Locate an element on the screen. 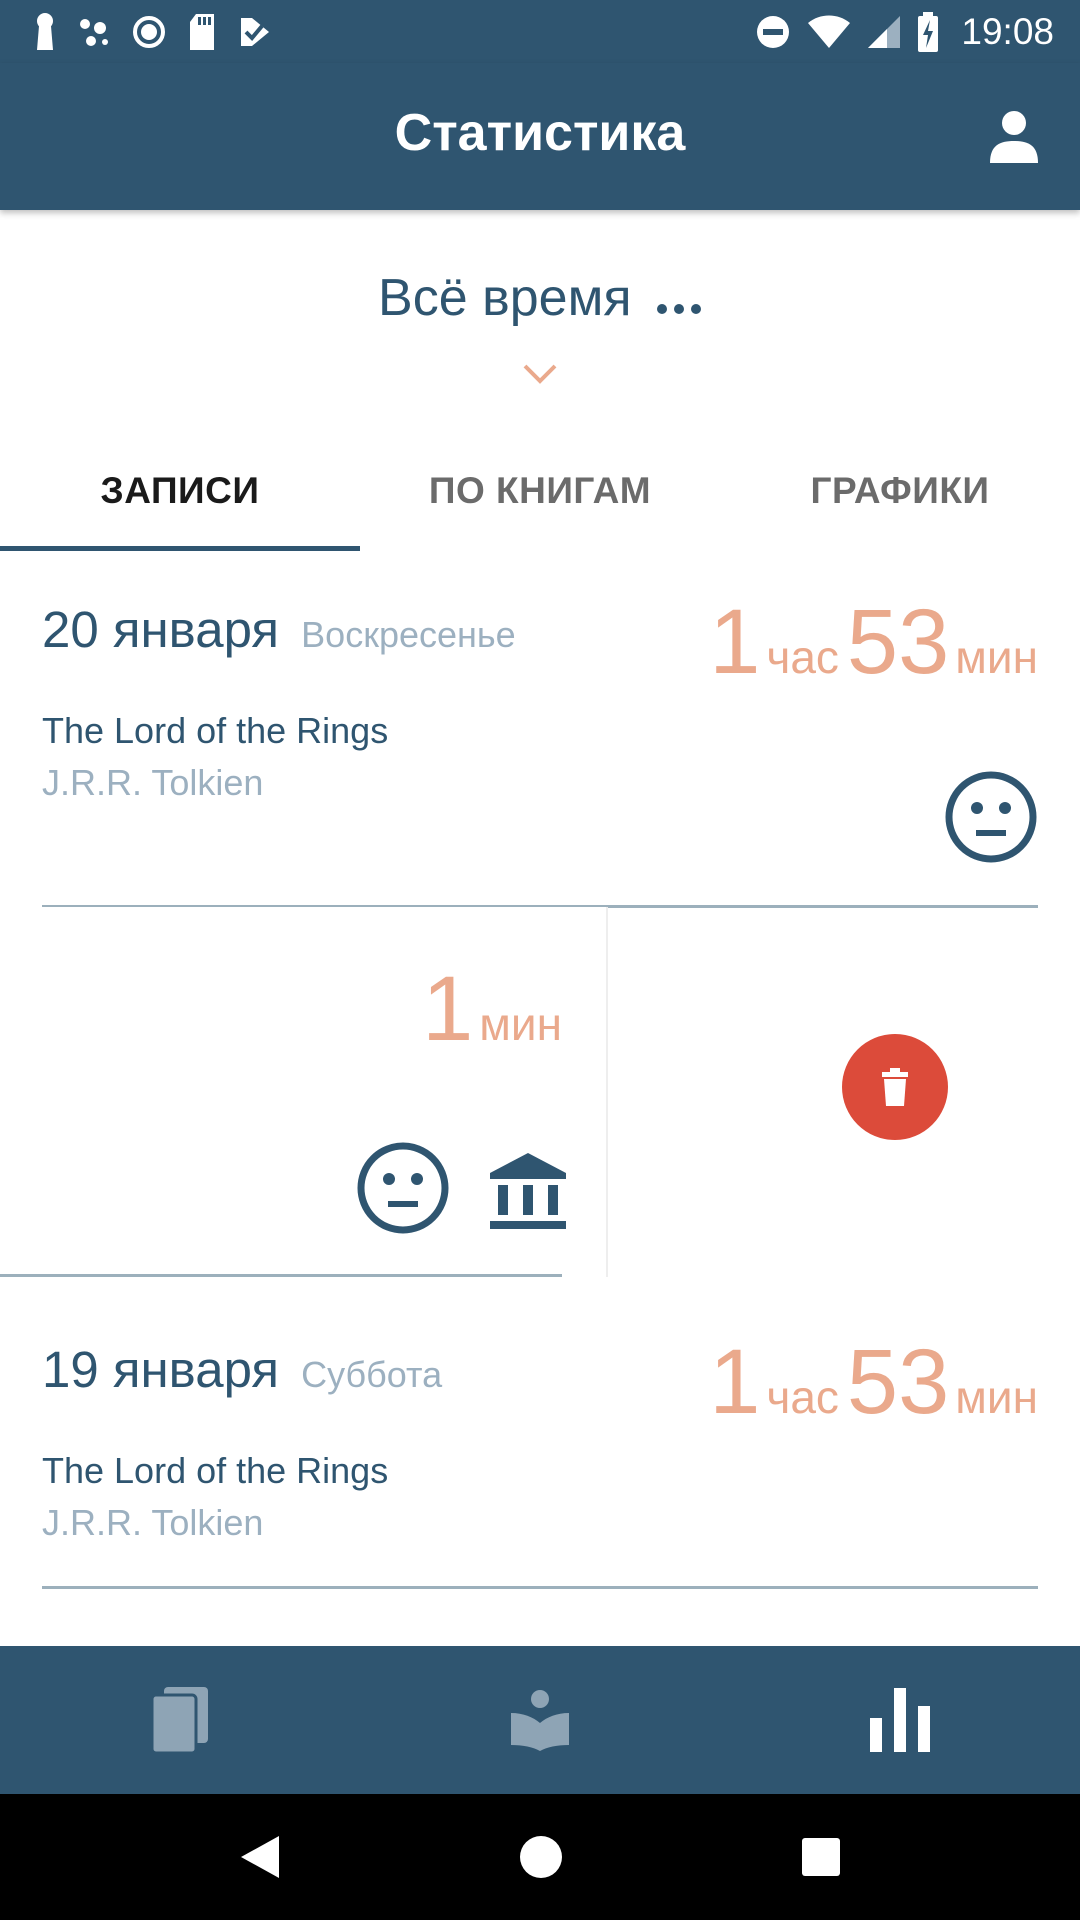 Image resolution: width=1080 pixels, height=1920 pixels. task-check-icon is located at coordinates (255, 32).